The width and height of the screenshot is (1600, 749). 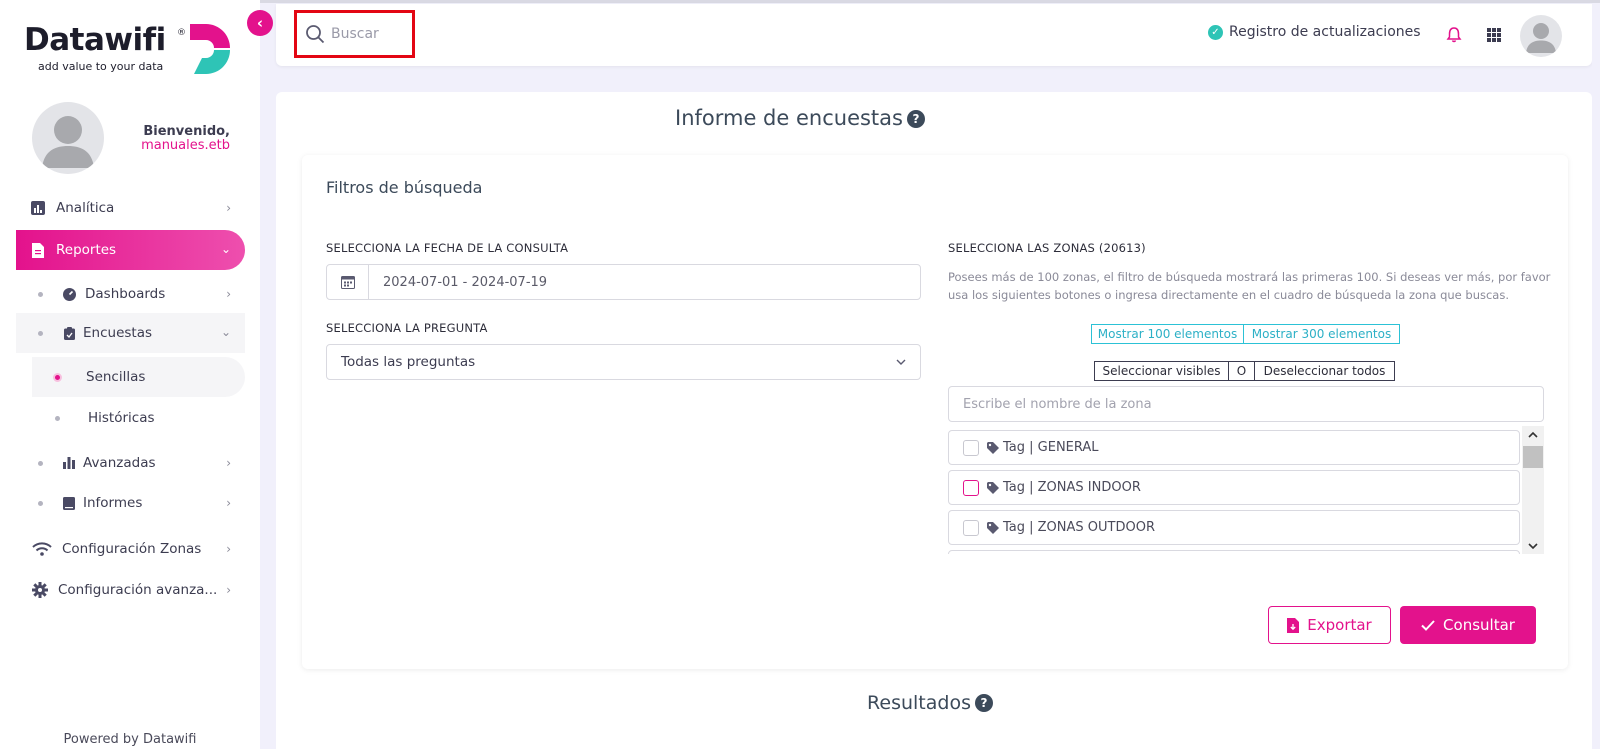 What do you see at coordinates (141, 463) in the screenshot?
I see `sidebar-item-avanzadas: Avanzadas ›` at bounding box center [141, 463].